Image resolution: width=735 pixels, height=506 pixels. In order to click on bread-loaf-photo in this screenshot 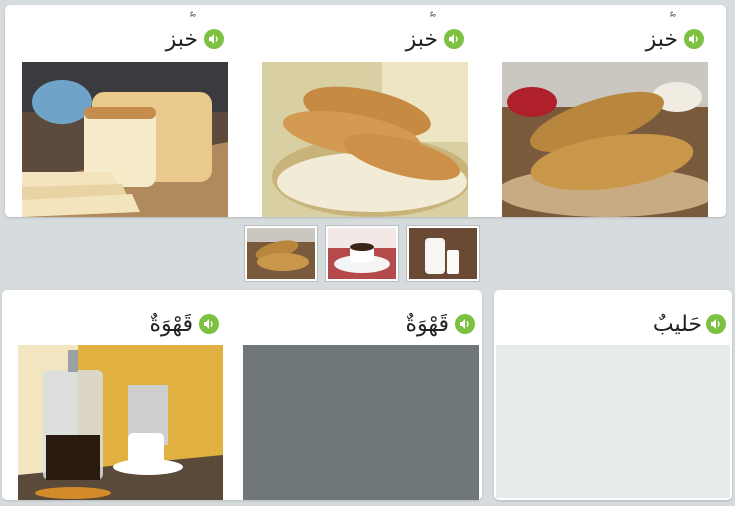, I will do `click(125, 139)`.